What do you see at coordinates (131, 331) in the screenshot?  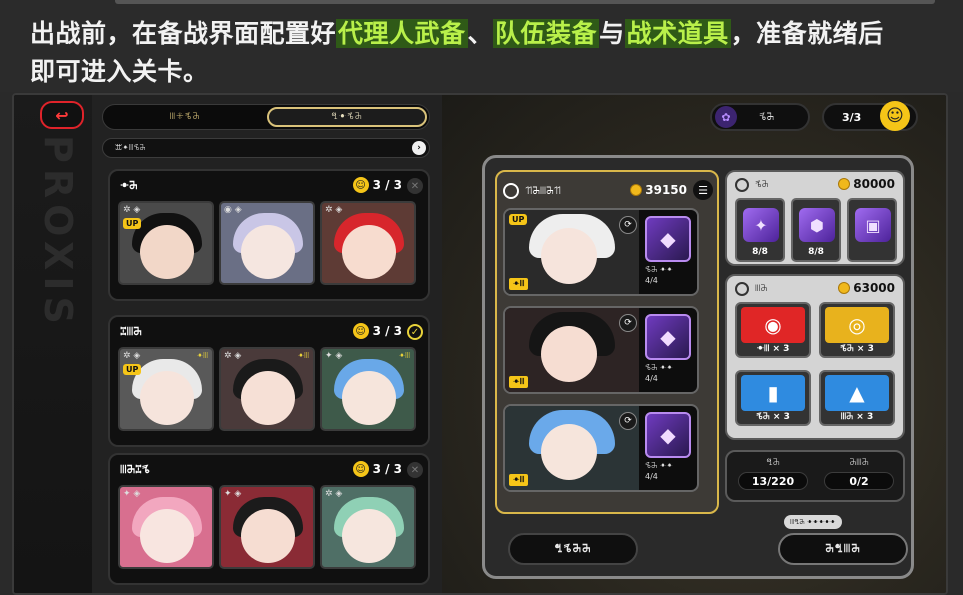 I see `squad-name: ꔙꔖꔕ` at bounding box center [131, 331].